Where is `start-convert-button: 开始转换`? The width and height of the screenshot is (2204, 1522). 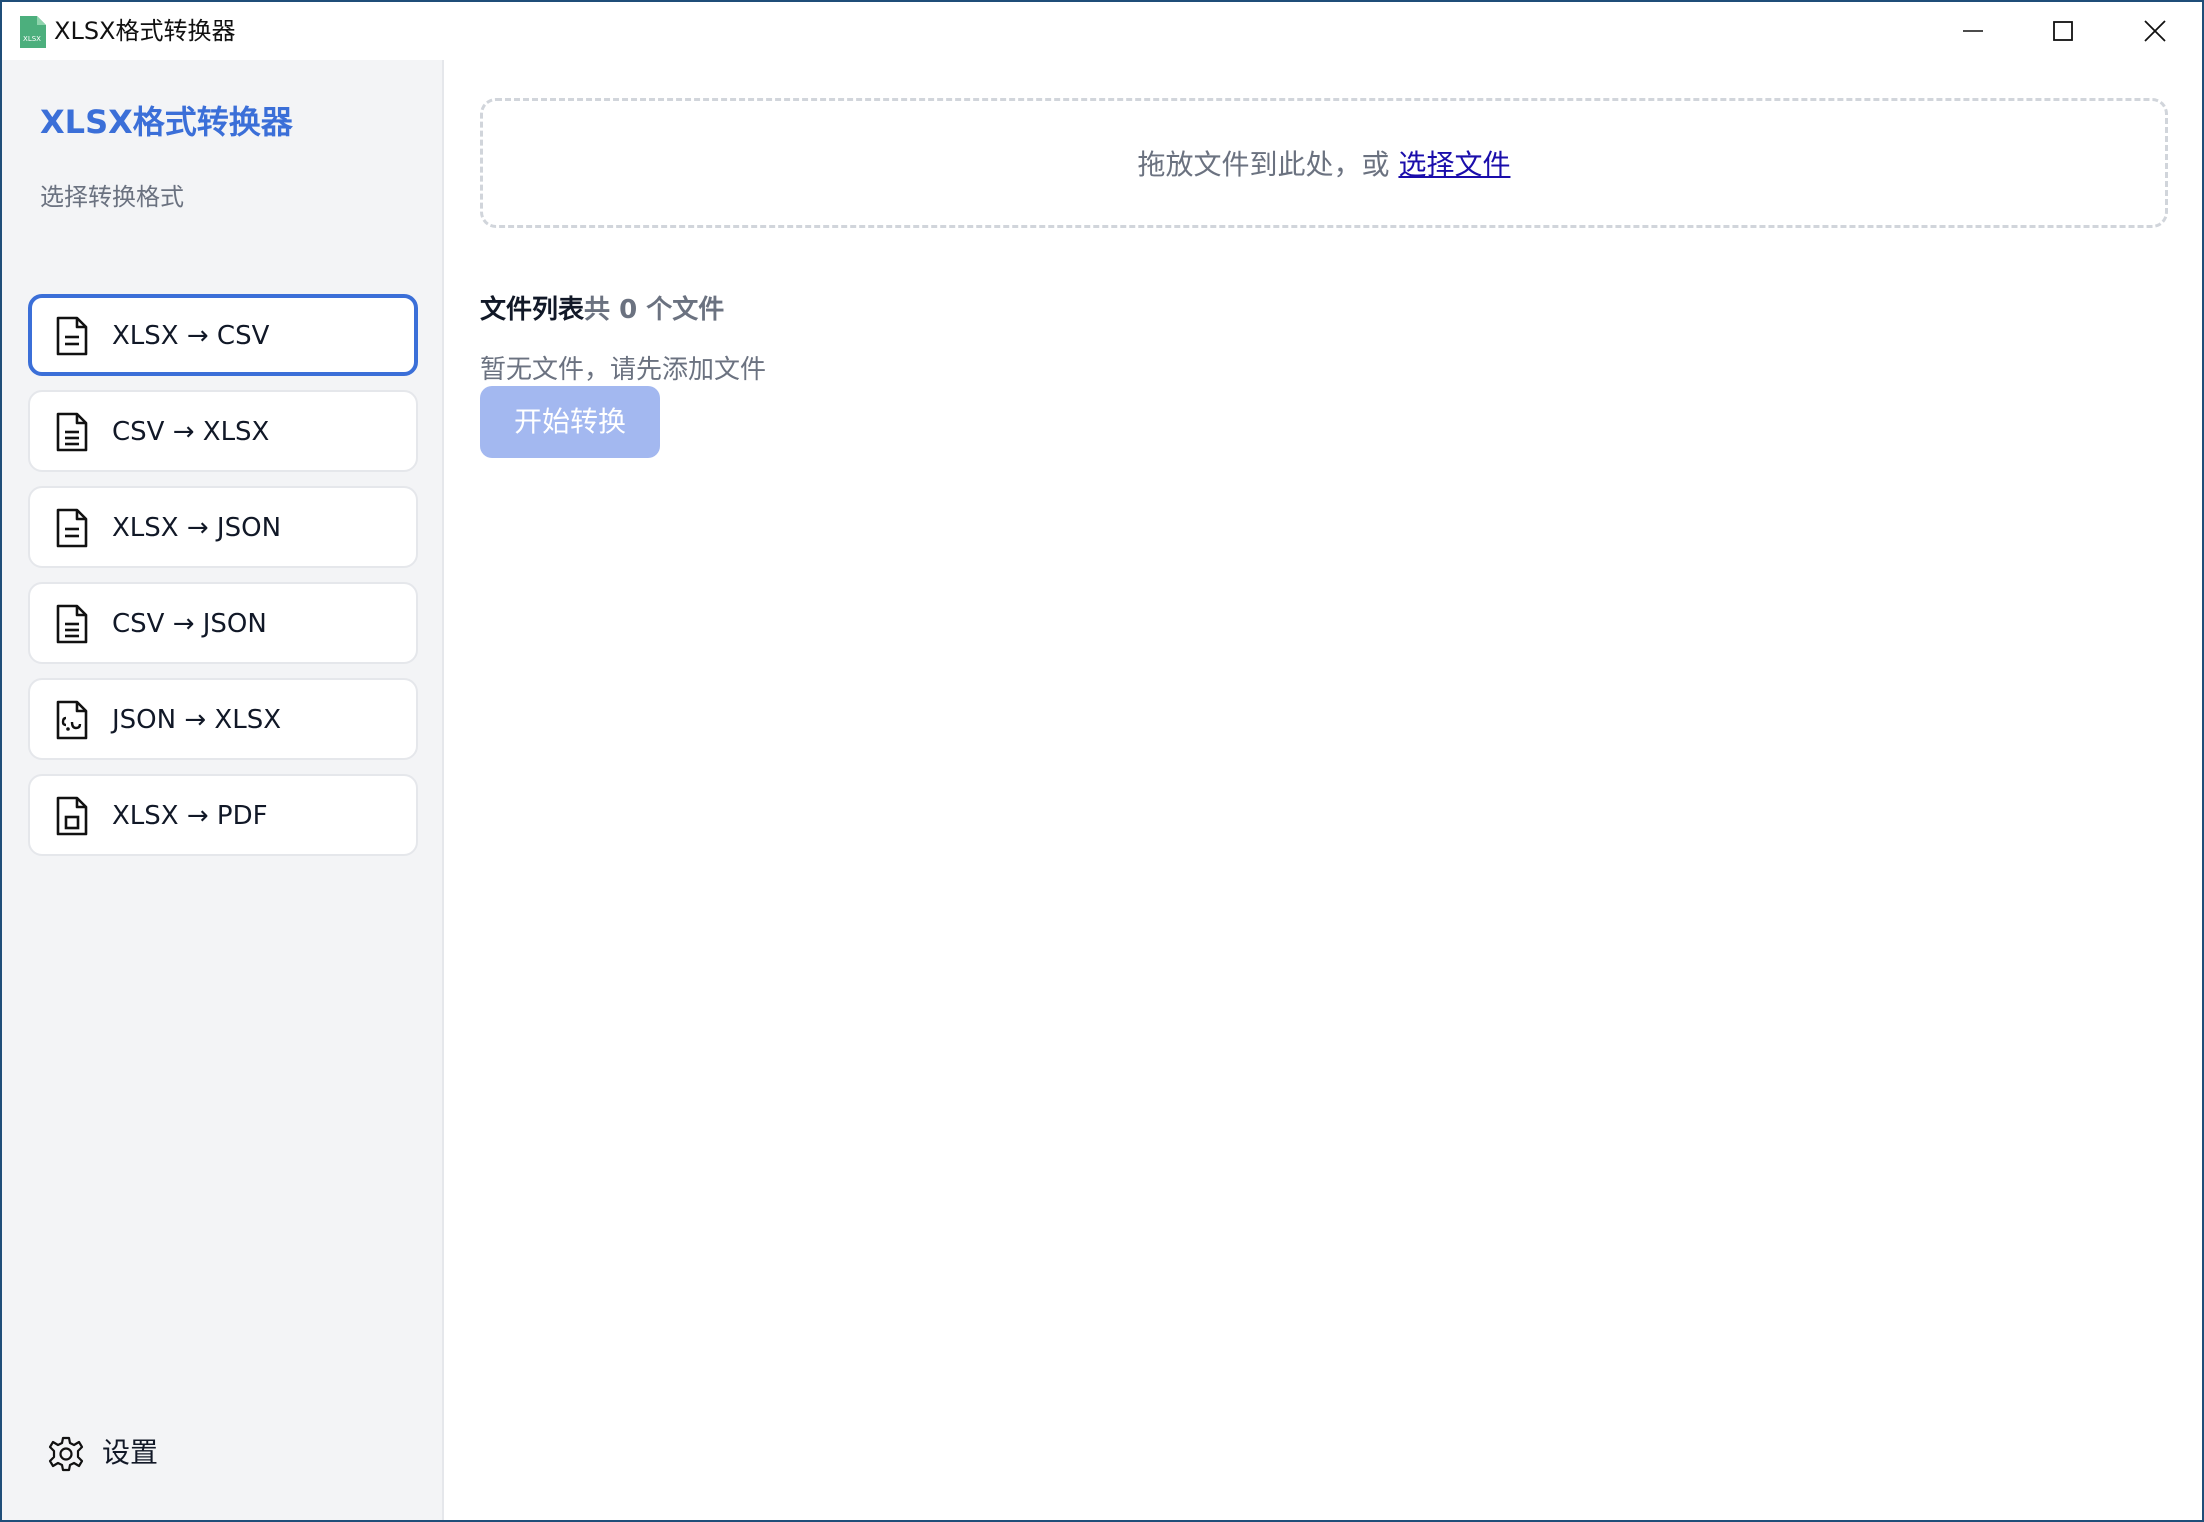 start-convert-button: 开始转换 is located at coordinates (570, 422).